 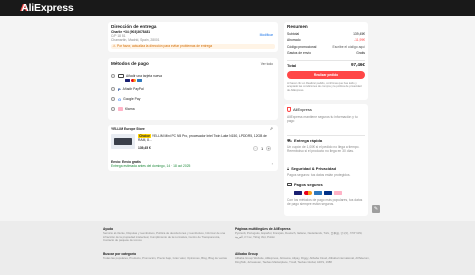 I want to click on increase-qty-button: +, so click(x=269, y=148).